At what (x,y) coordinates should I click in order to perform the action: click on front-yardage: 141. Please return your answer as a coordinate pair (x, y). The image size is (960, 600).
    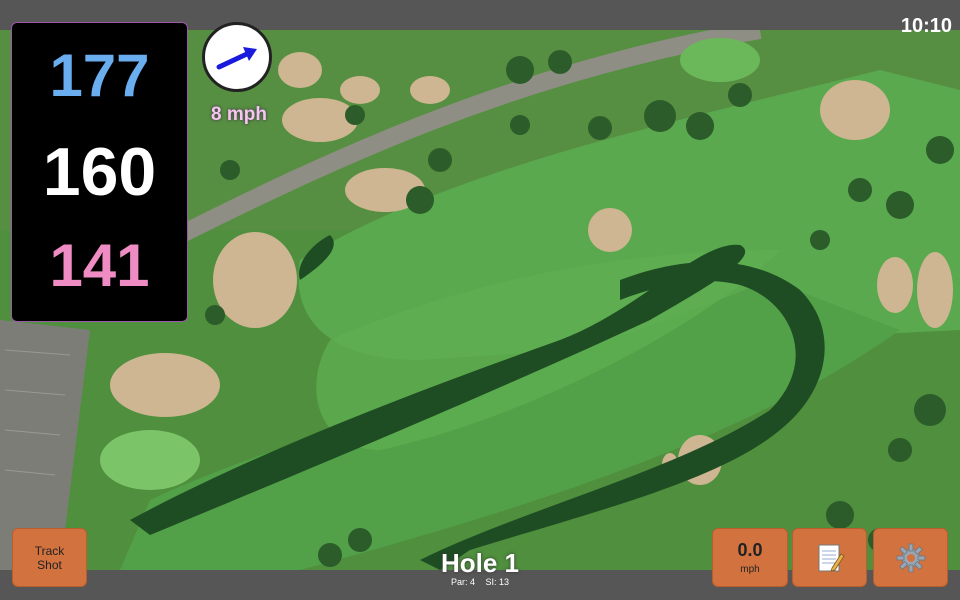
    Looking at the image, I should click on (99, 265).